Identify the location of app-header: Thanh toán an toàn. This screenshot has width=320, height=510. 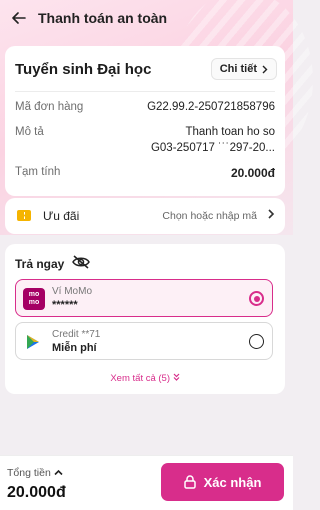
(146, 18).